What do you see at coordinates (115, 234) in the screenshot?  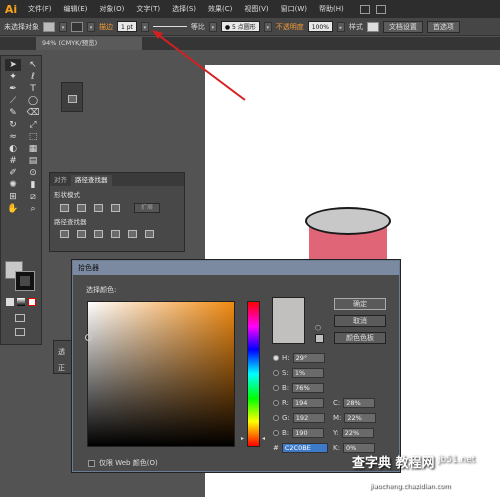 I see `crop-icon` at bounding box center [115, 234].